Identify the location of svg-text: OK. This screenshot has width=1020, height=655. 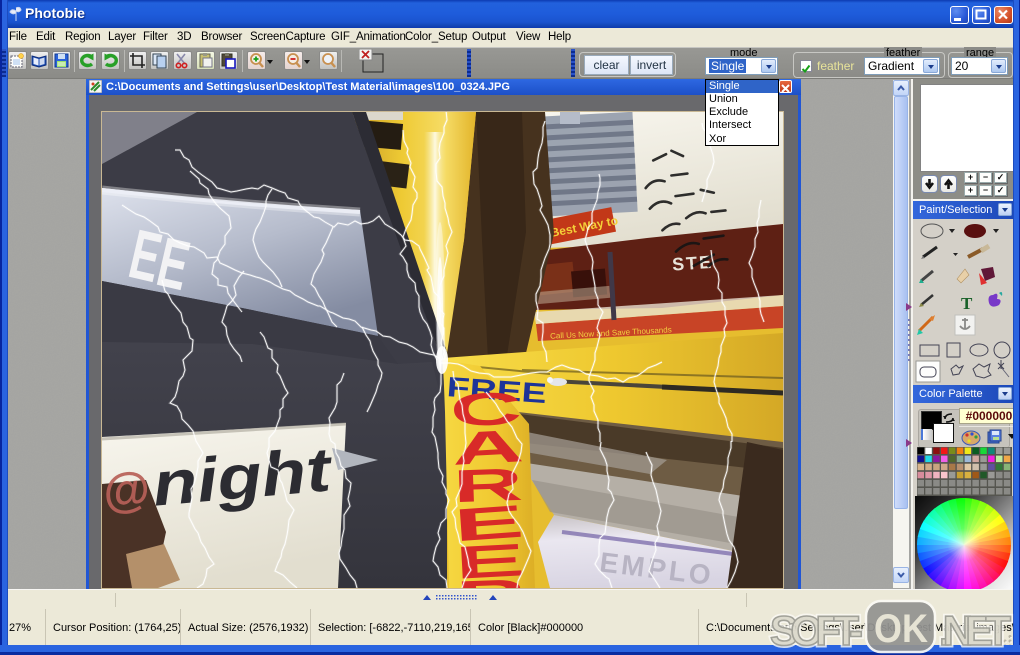
(901, 629).